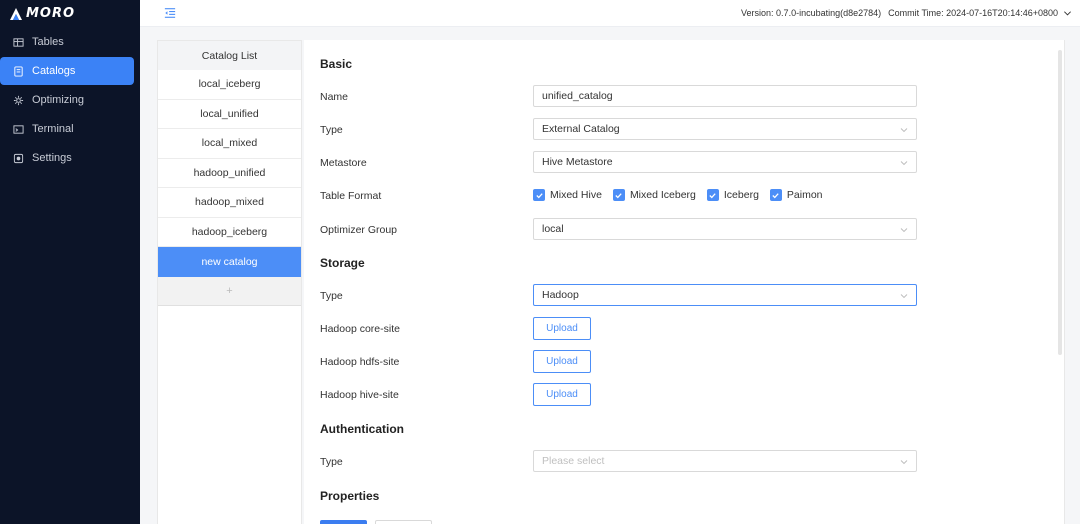 This screenshot has width=1080, height=524. I want to click on auth-type-label: Type, so click(331, 462).